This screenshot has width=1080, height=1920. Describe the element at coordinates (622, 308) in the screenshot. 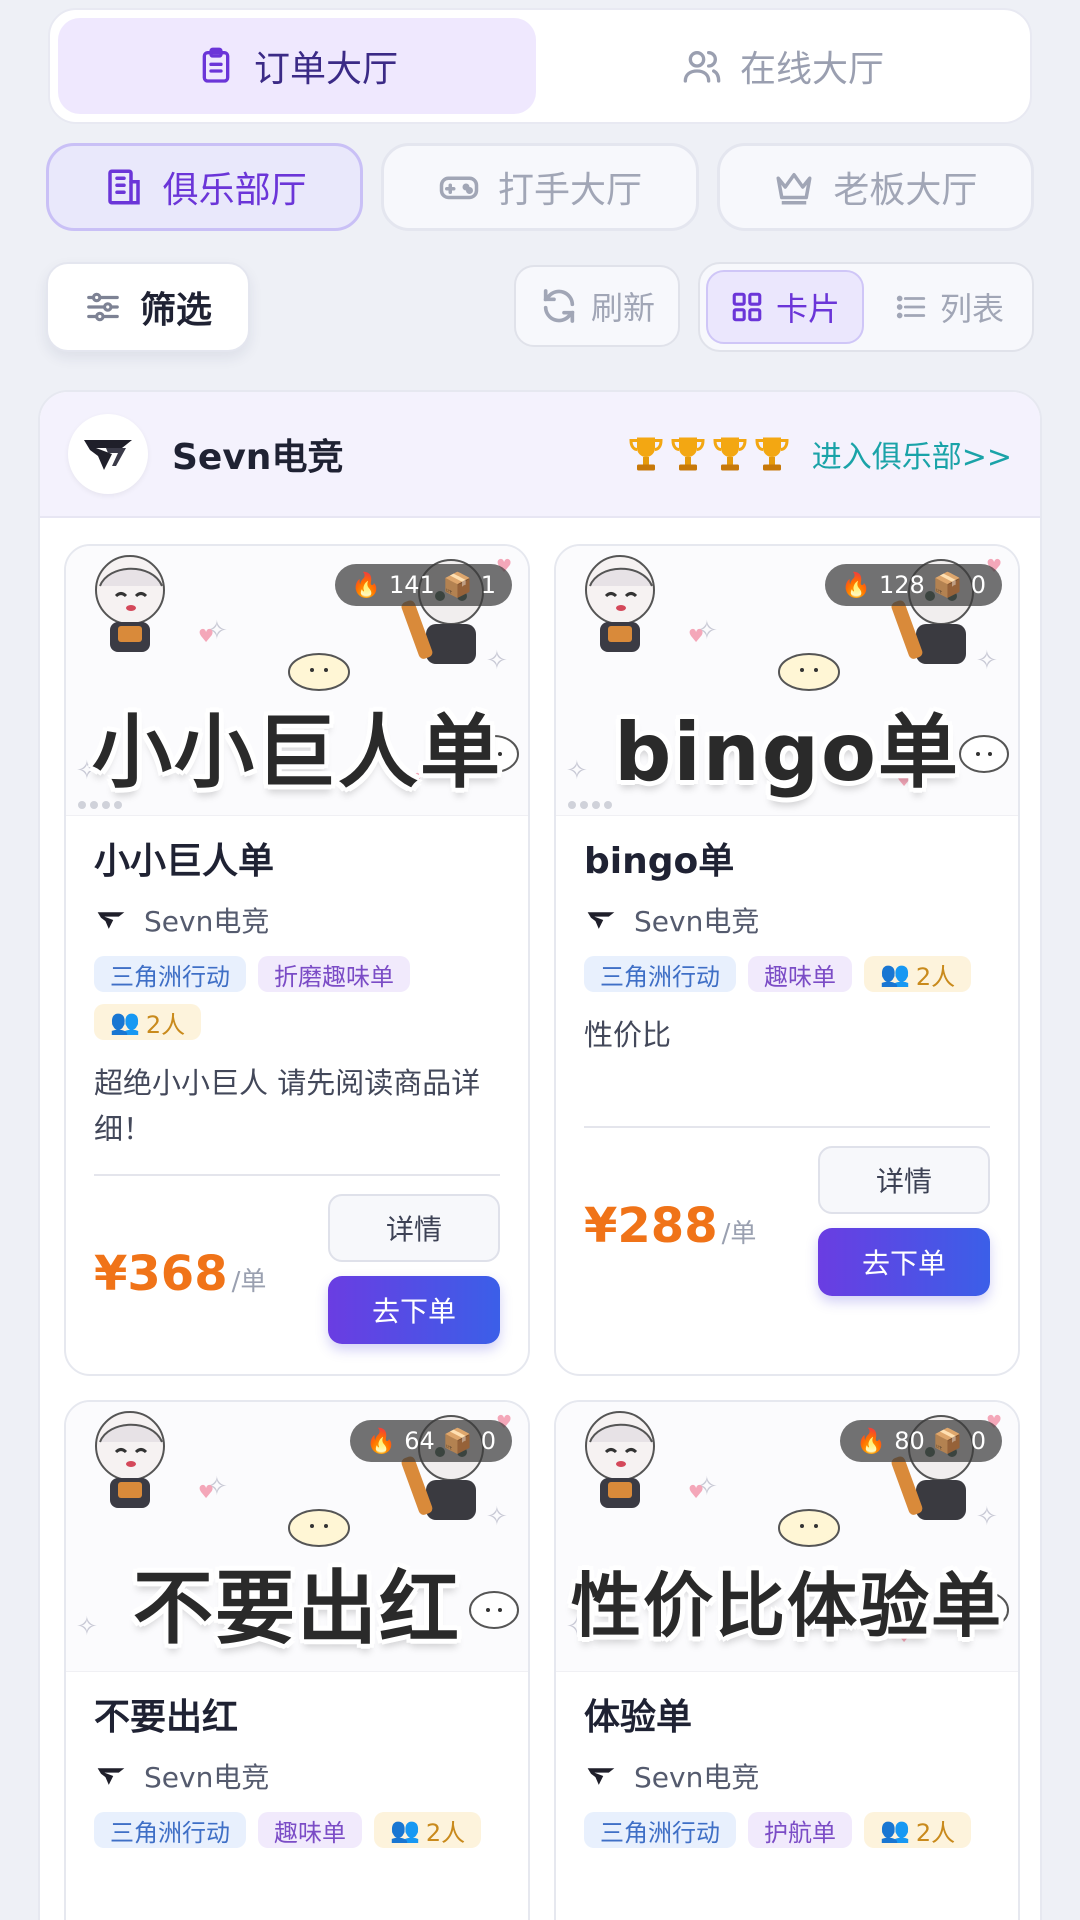

I see `refresh-label: 刷新` at that location.